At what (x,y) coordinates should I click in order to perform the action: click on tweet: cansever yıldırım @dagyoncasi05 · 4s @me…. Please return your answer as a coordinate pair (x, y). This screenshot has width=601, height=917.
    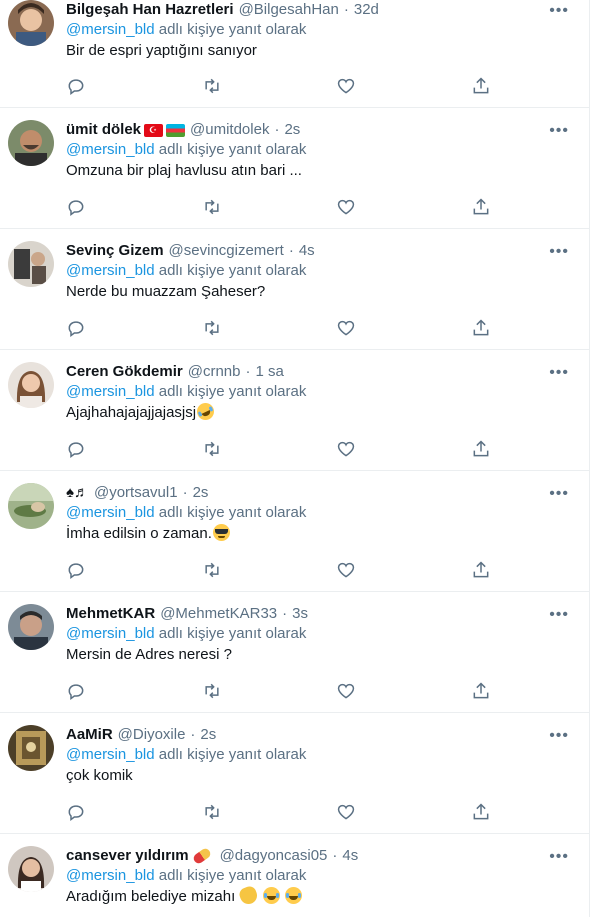
    Looking at the image, I should click on (294, 875).